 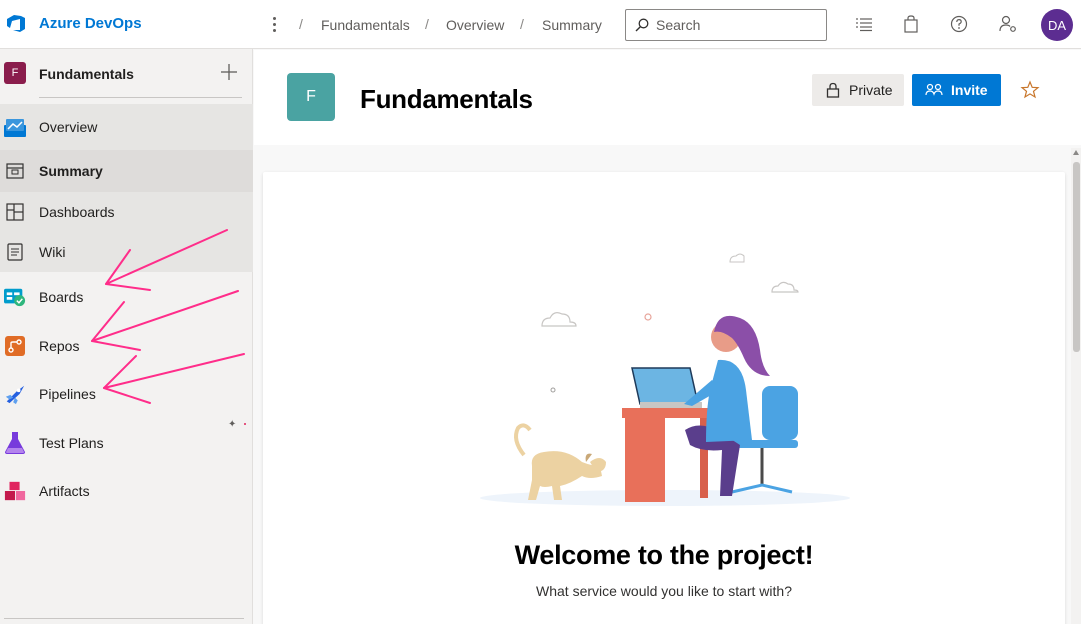 What do you see at coordinates (126, 394) in the screenshot?
I see `sidebar-item-pipelines: Pipelines` at bounding box center [126, 394].